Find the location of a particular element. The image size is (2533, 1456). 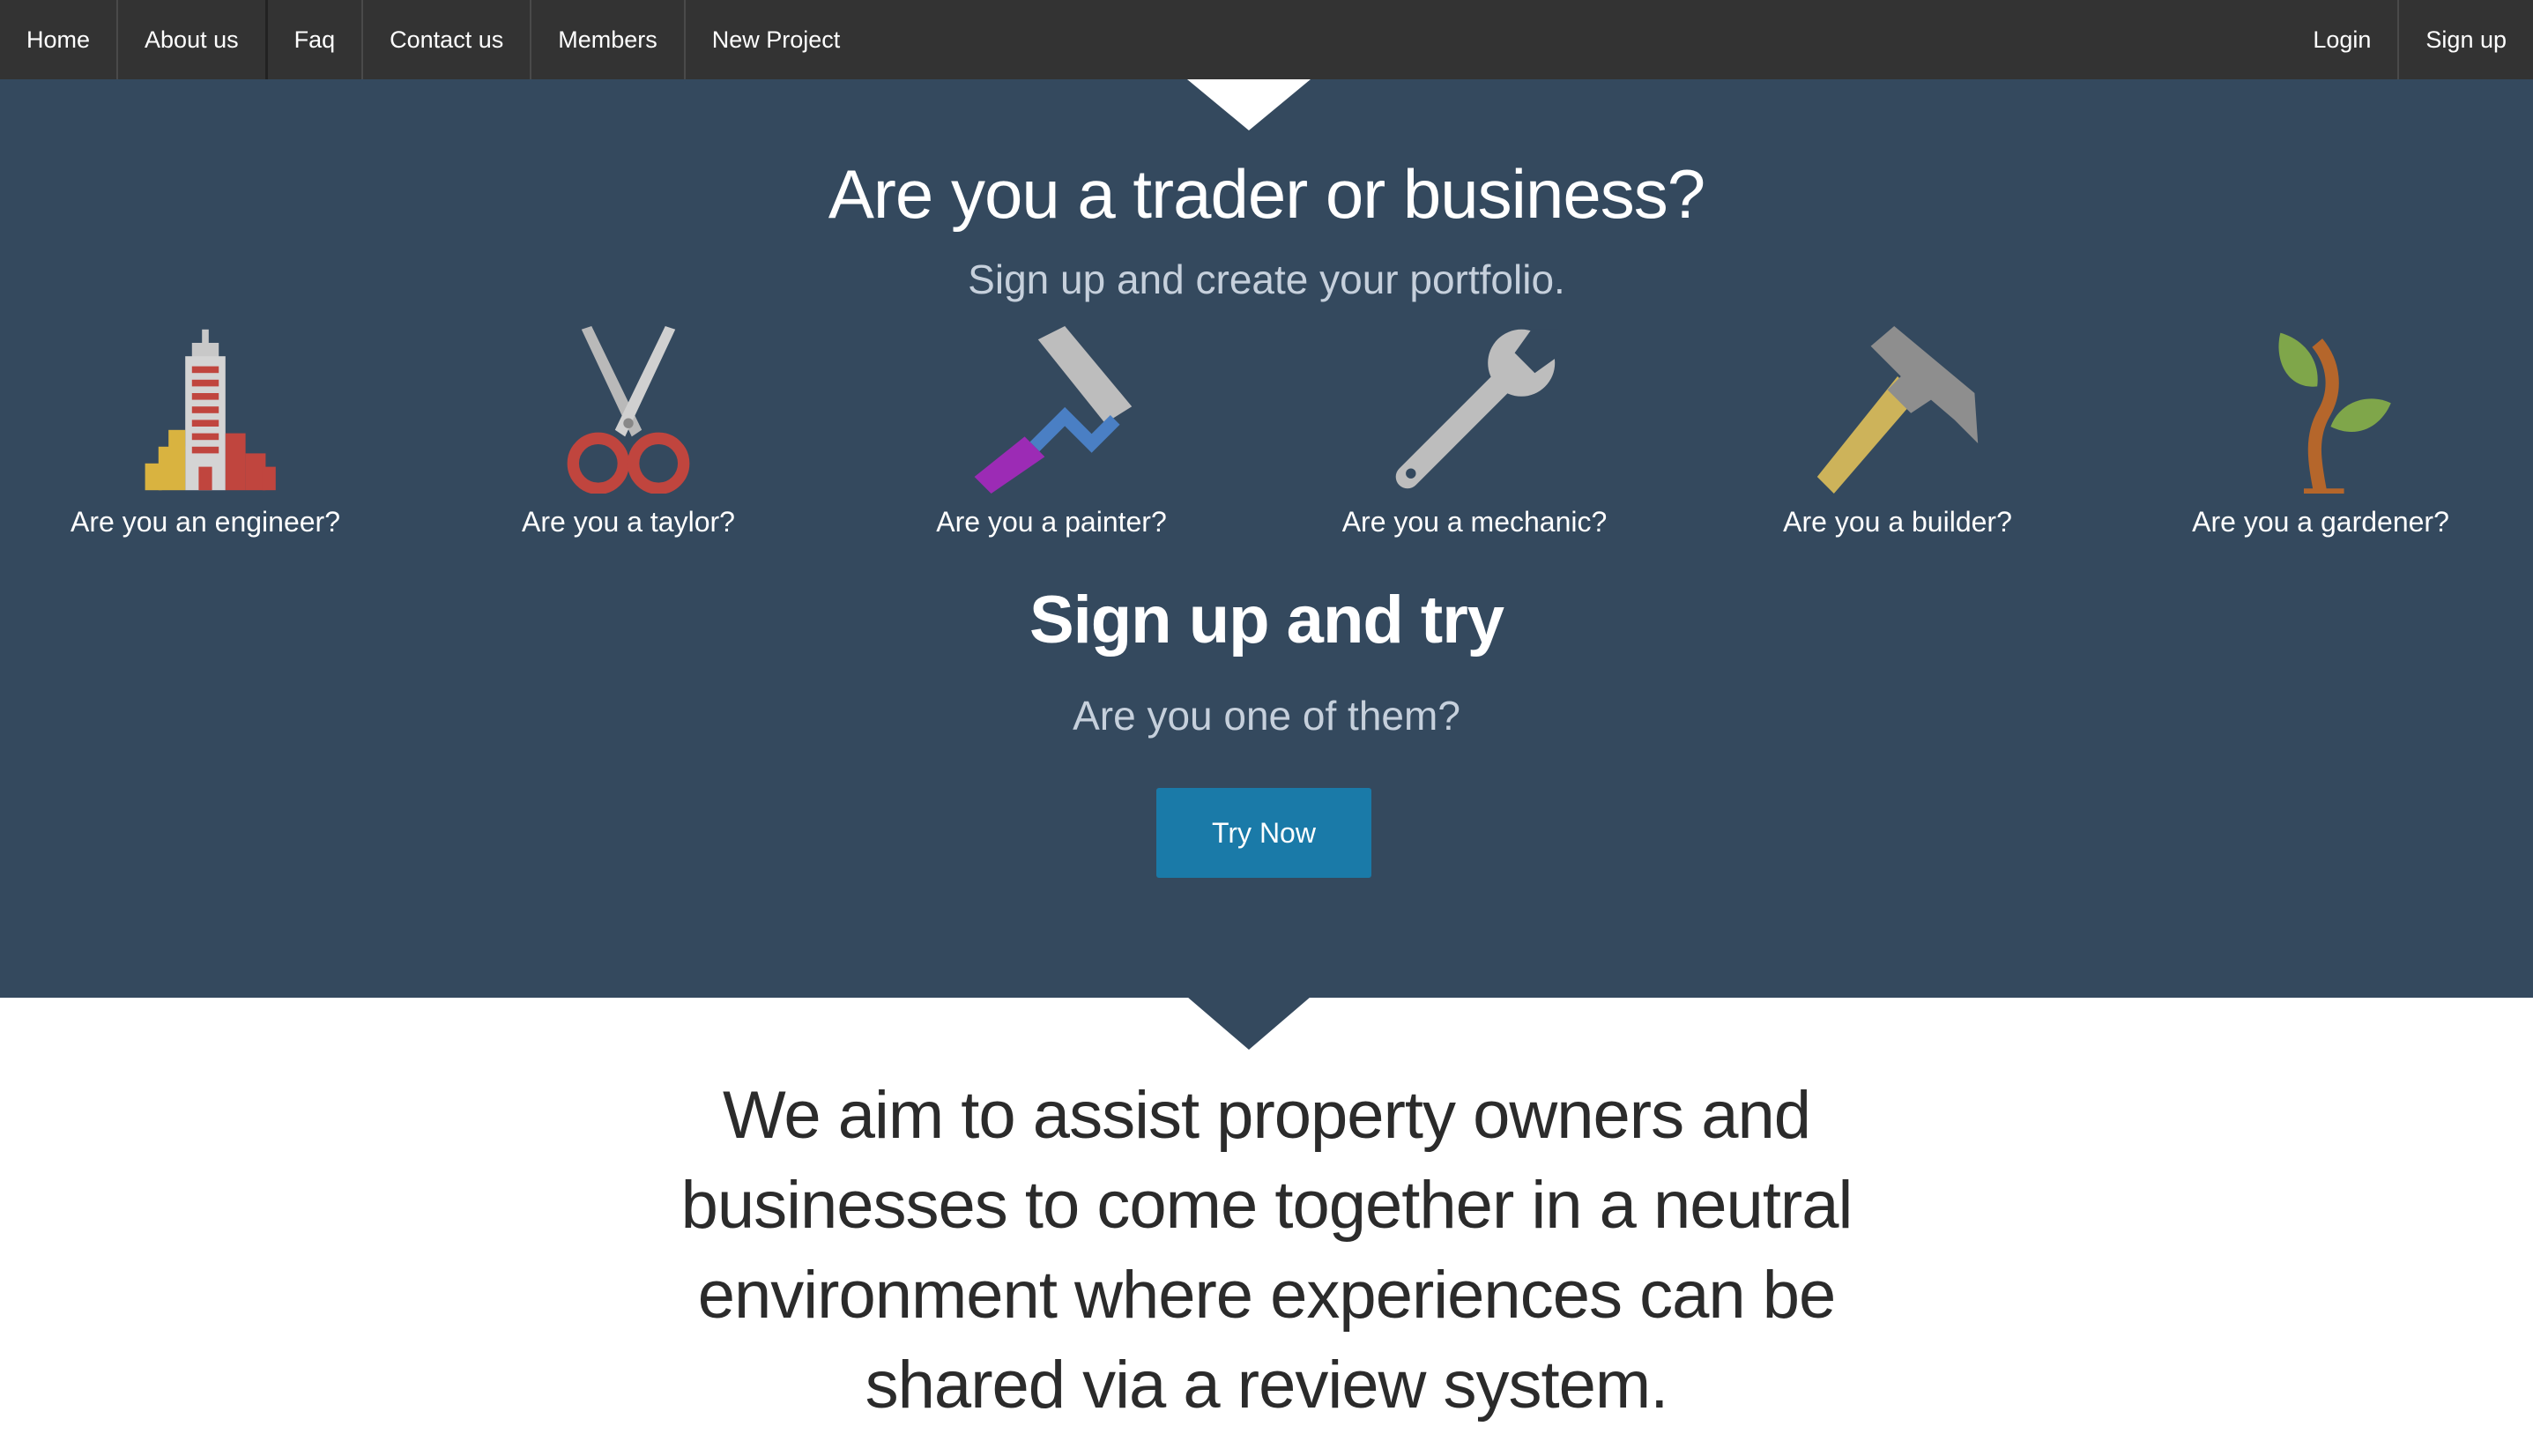

trade-engineer: Are you an engineer? is located at coordinates (206, 432).